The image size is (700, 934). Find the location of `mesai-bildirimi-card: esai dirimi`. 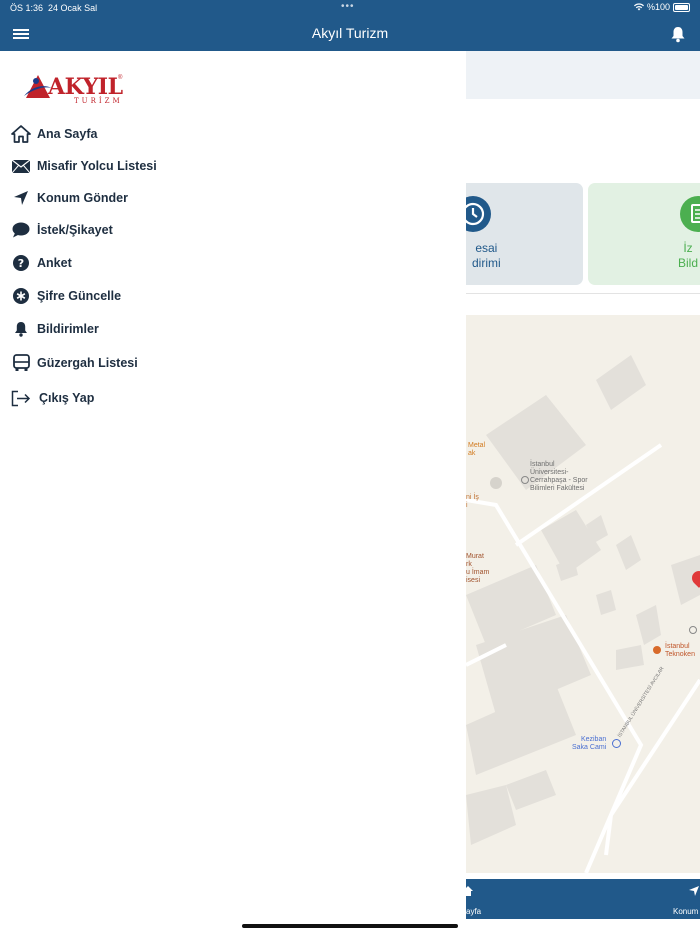

mesai-bildirimi-card: esai dirimi is located at coordinates (524, 234).